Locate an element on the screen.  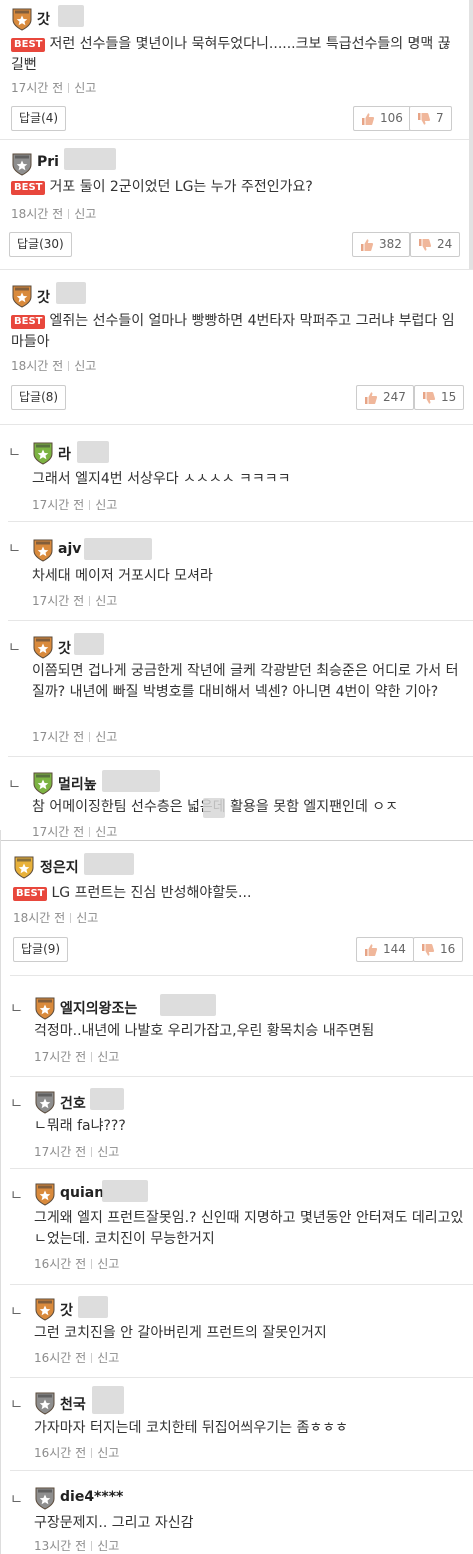
author-name: quian is located at coordinates (82, 1193).